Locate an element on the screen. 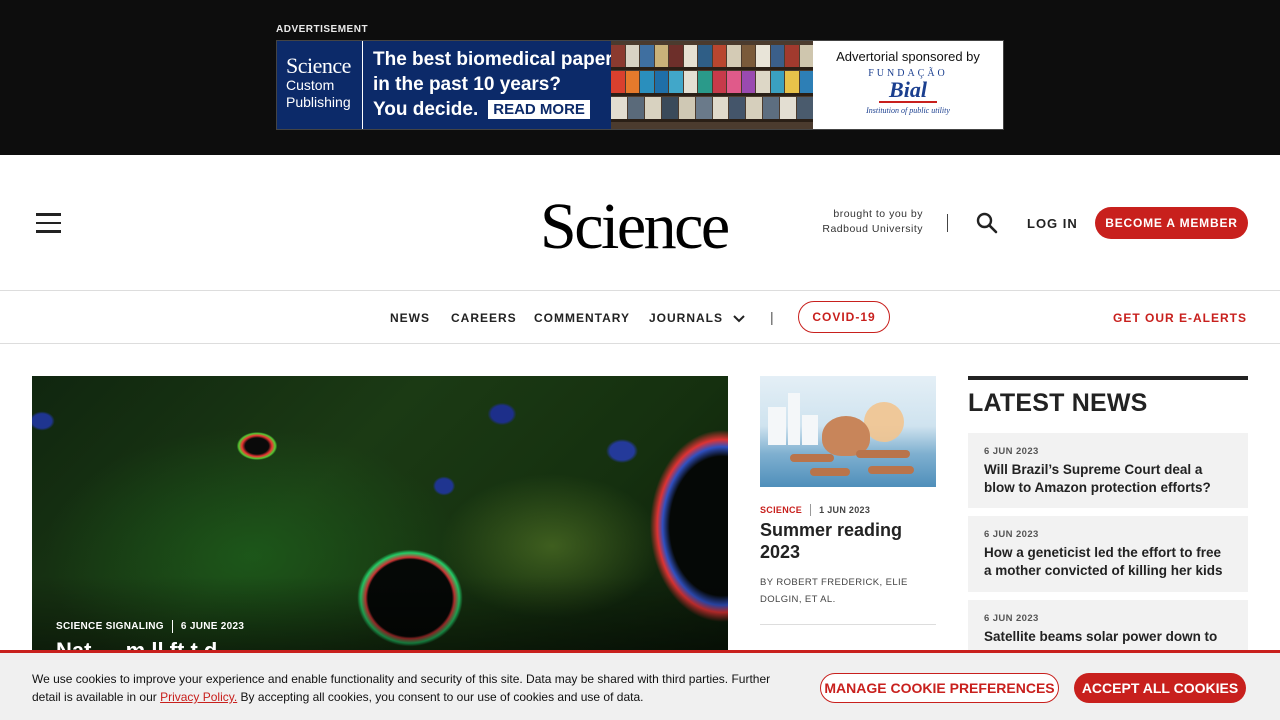 The height and width of the screenshot is (720, 1280). illustration-sun is located at coordinates (884, 422).